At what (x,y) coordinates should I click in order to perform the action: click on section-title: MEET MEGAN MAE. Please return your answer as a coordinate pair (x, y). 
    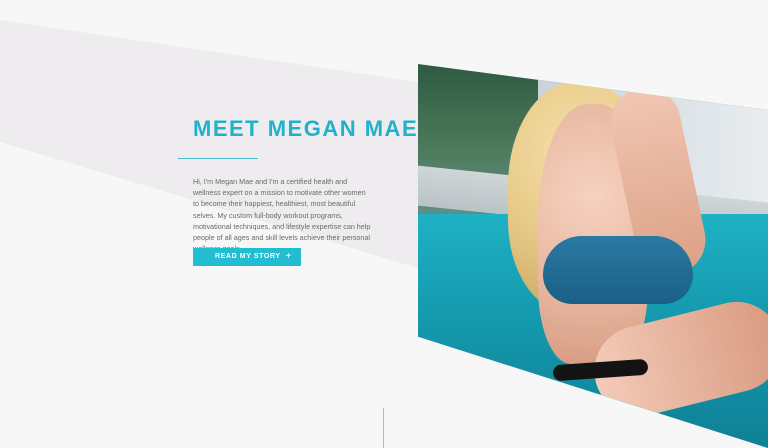
    Looking at the image, I should click on (306, 128).